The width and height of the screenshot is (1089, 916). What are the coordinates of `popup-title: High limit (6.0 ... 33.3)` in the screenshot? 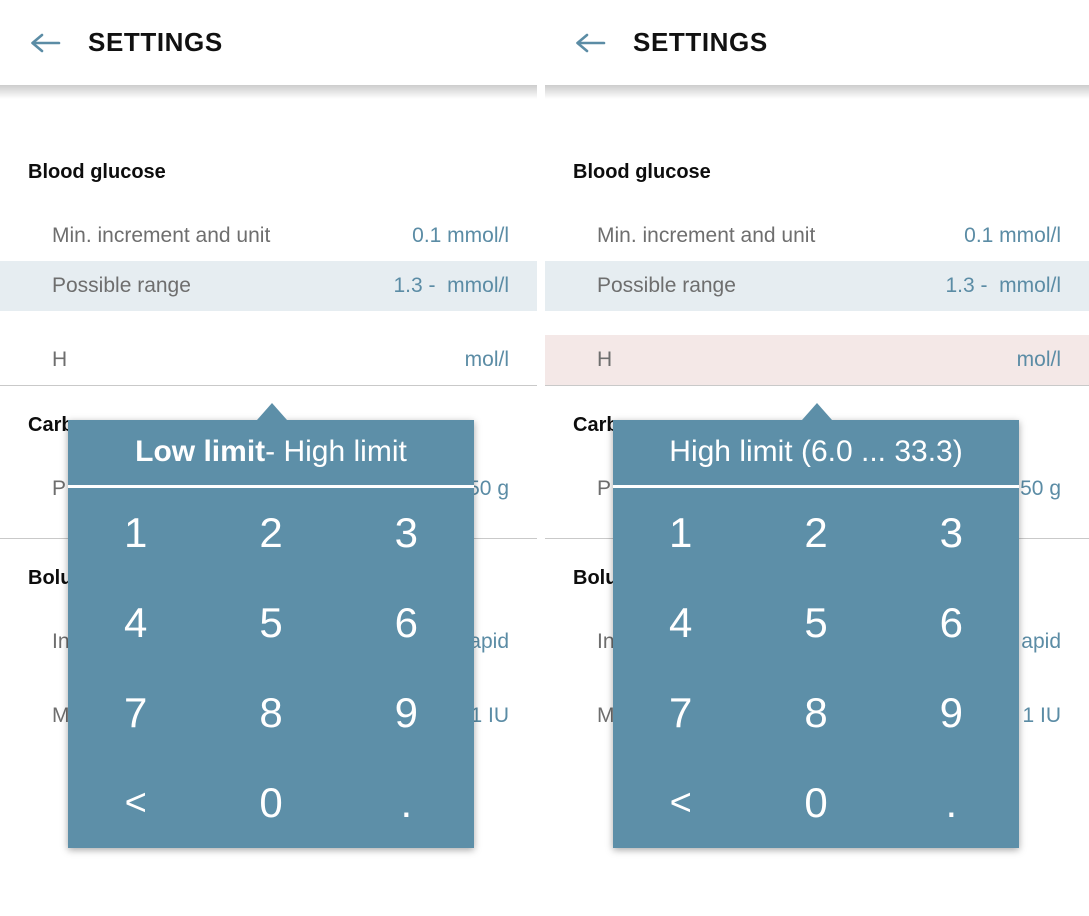 It's located at (816, 454).